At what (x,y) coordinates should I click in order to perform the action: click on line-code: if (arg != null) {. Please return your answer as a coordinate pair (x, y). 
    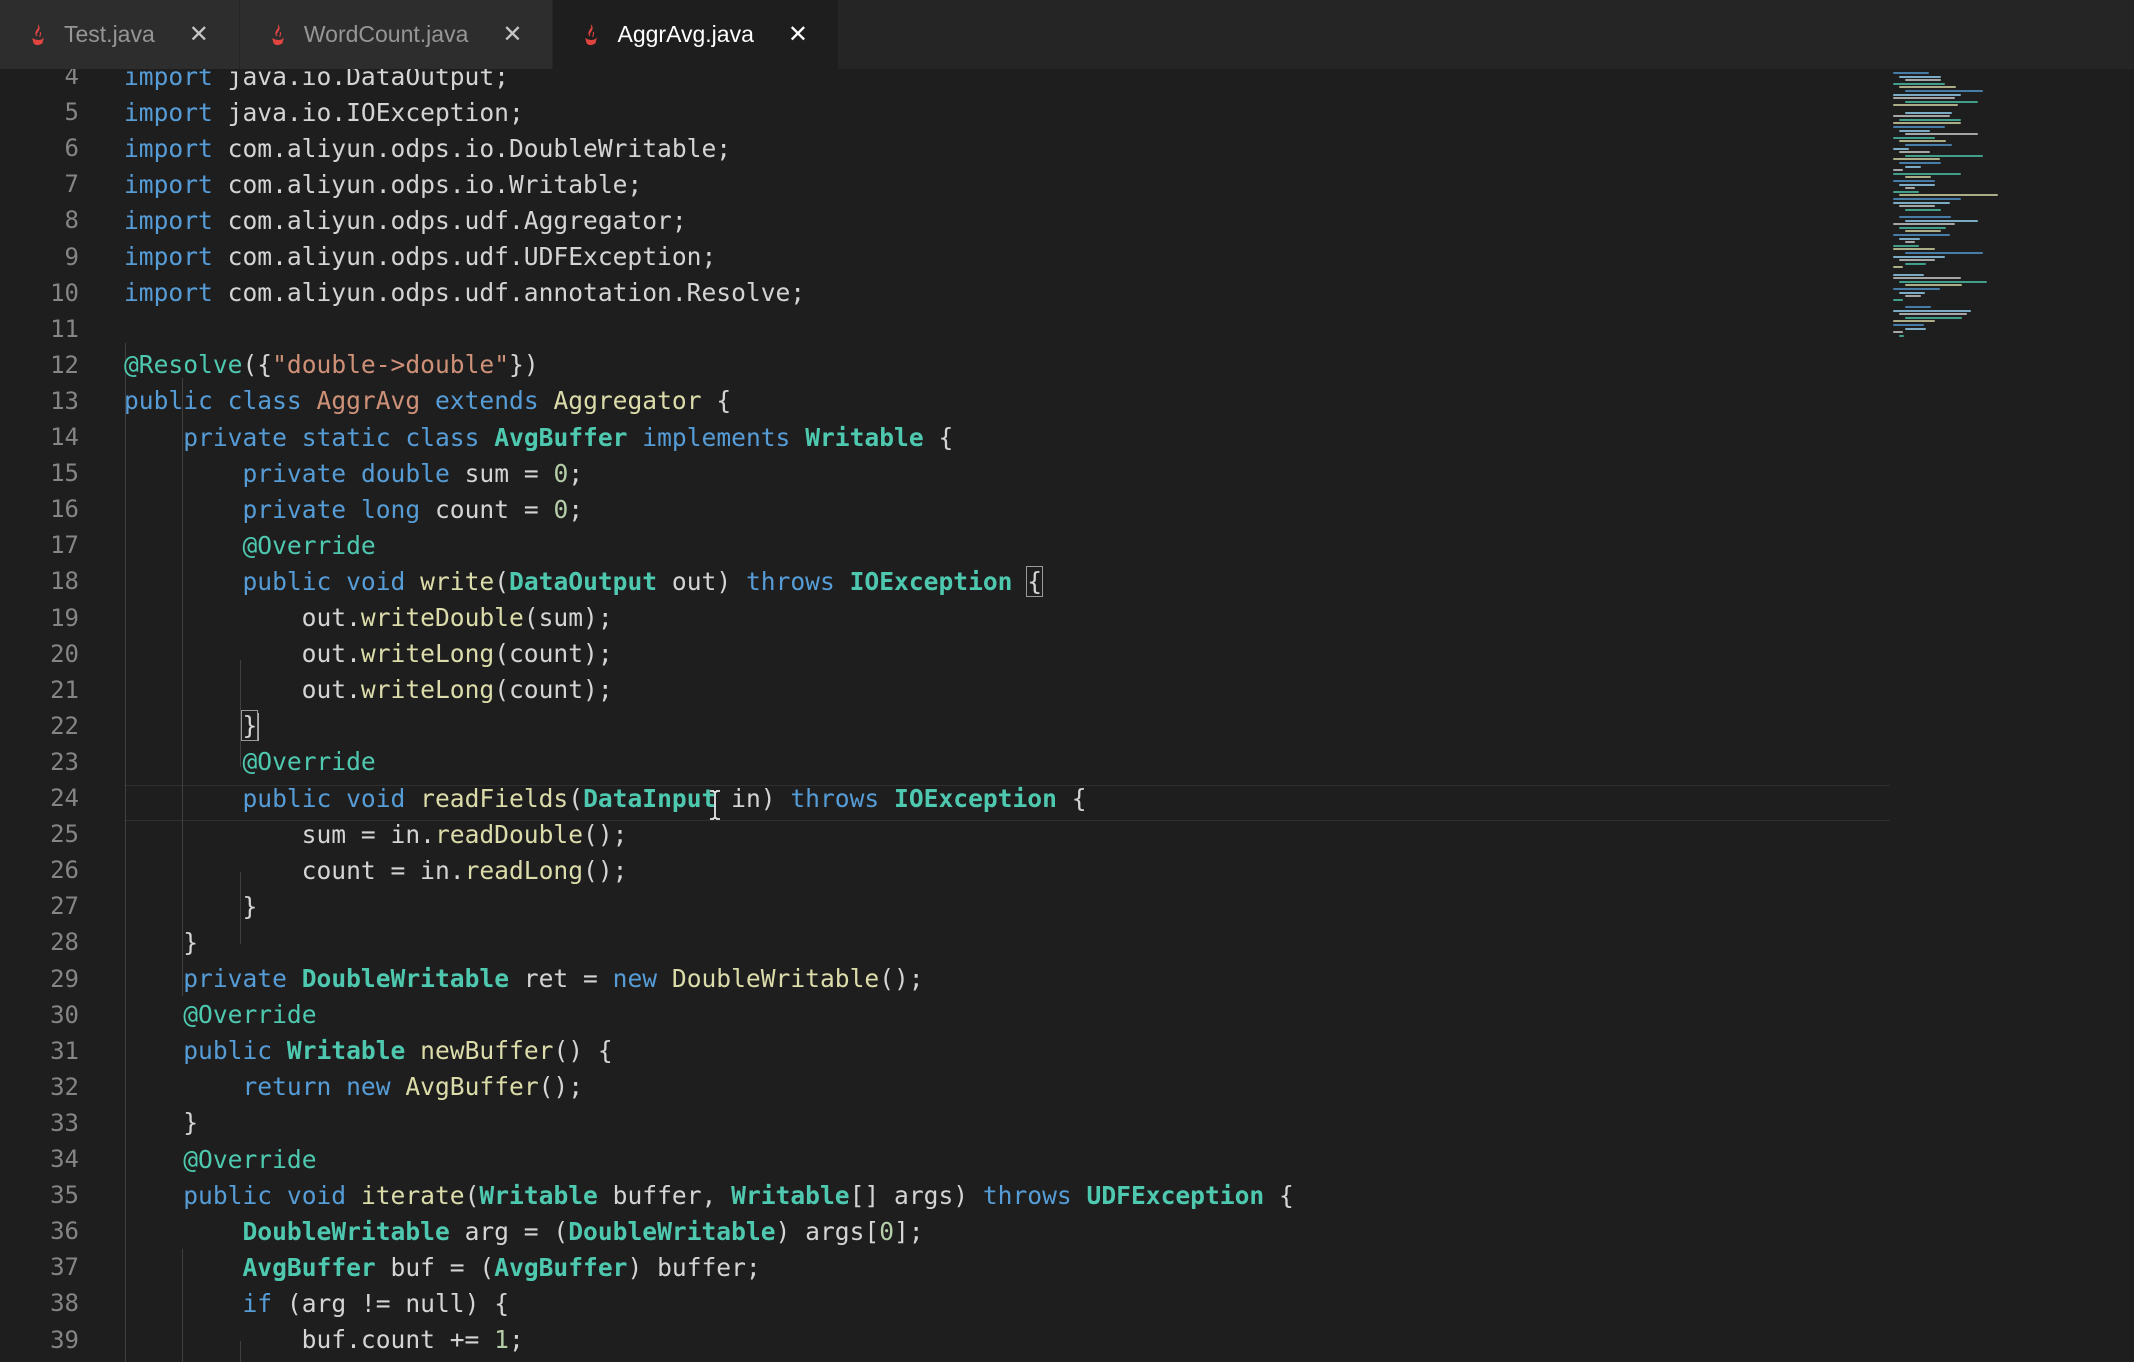
    Looking at the image, I should click on (316, 1303).